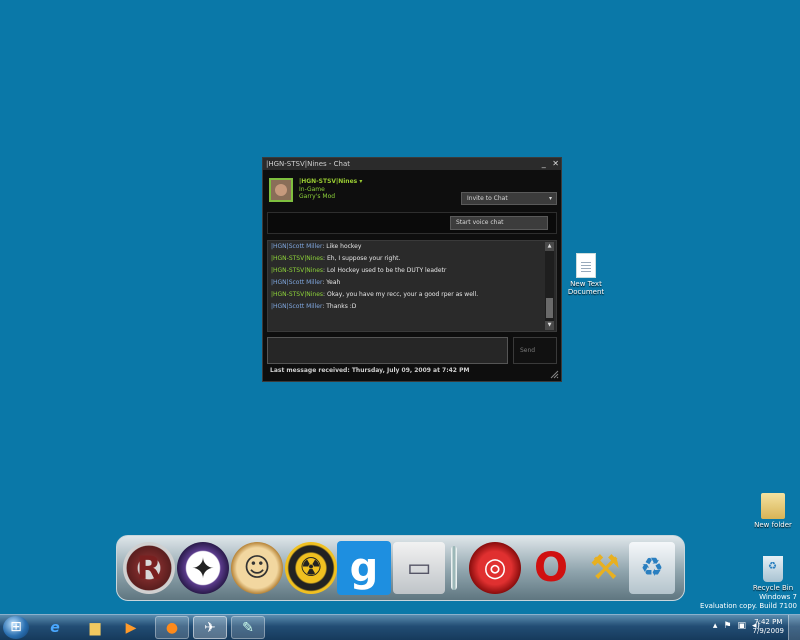 This screenshot has width=800, height=640. What do you see at coordinates (317, 196) in the screenshot?
I see `profile-game: Garry's Mod` at bounding box center [317, 196].